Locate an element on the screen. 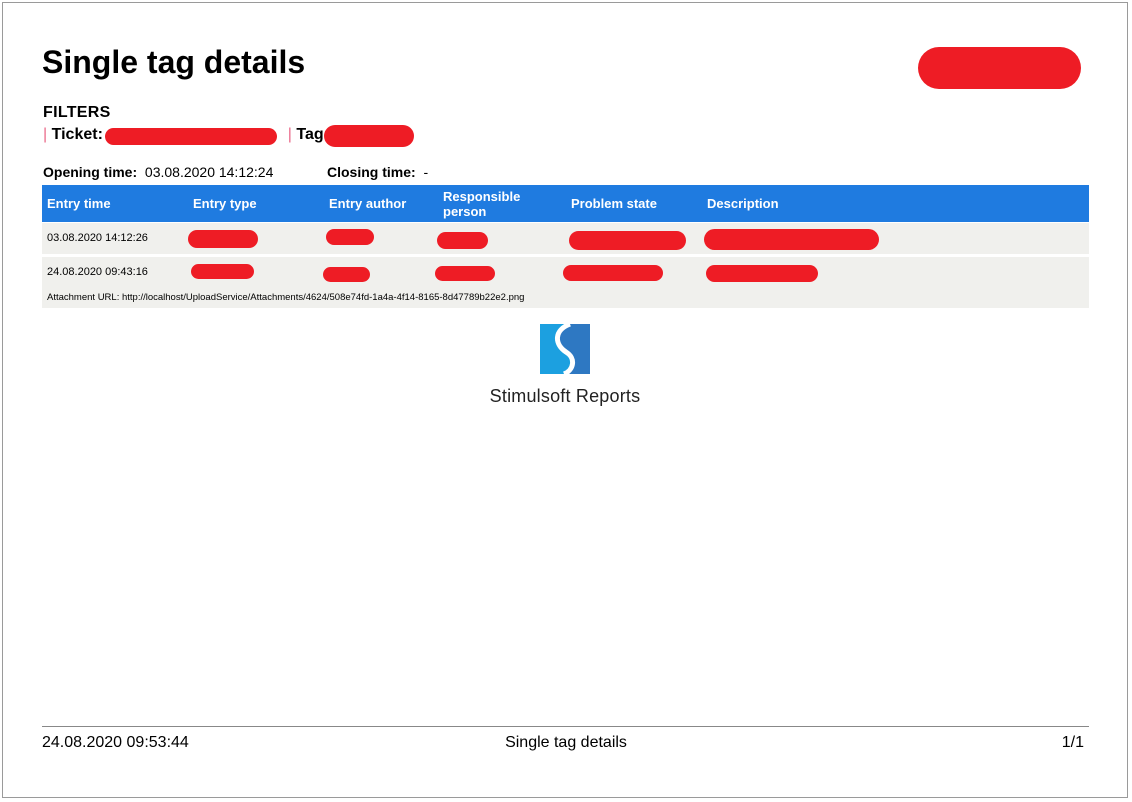 Image resolution: width=1132 pixels, height=802 pixels. entry-time-cell: 03.08.2020 14:12:26 is located at coordinates (97, 238).